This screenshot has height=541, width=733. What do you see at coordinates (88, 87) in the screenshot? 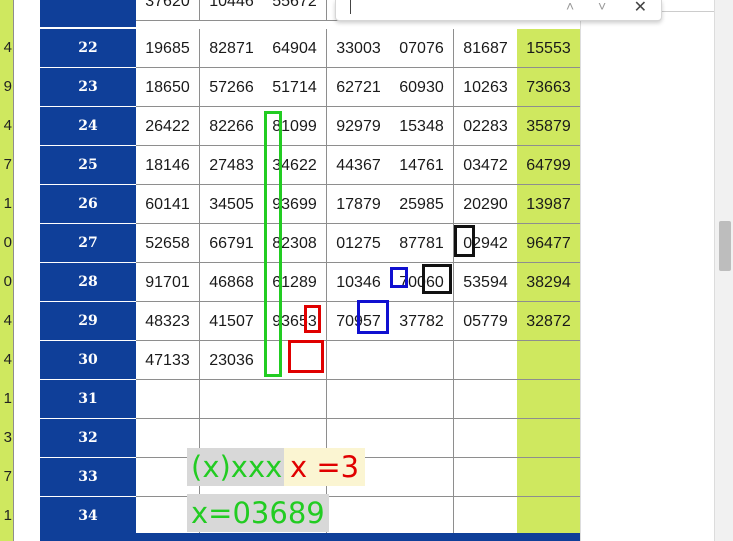
I see `row-header: 23` at bounding box center [88, 87].